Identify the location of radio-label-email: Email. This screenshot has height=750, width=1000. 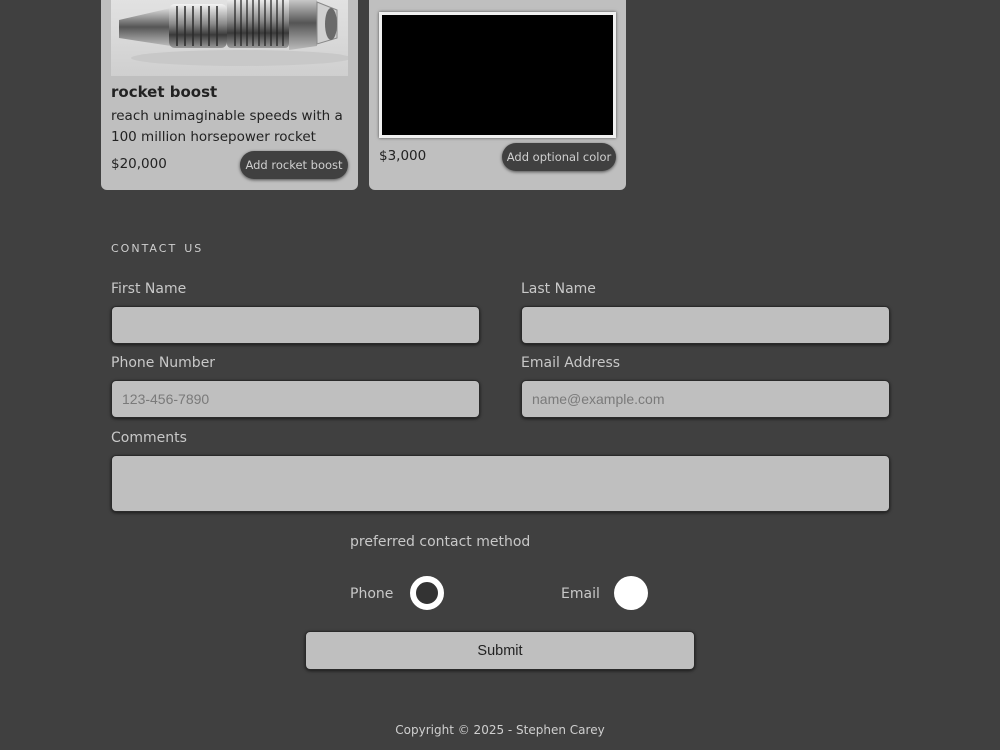
(580, 594).